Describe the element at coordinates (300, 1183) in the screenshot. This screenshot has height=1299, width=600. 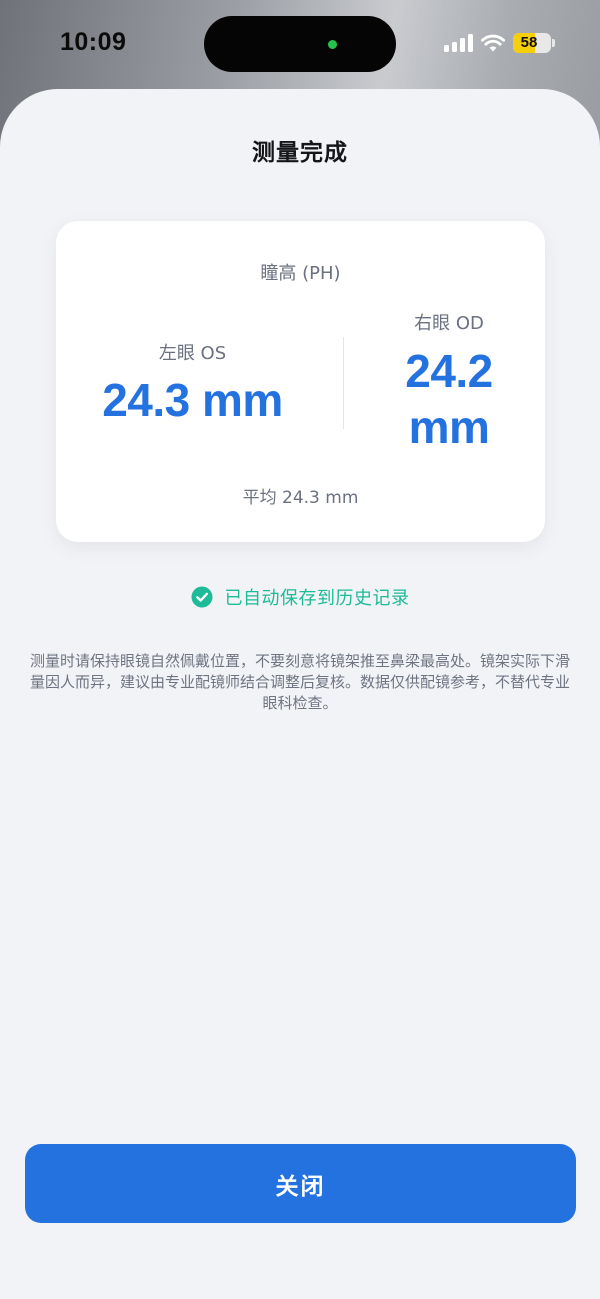
I see `close-button: 关闭` at that location.